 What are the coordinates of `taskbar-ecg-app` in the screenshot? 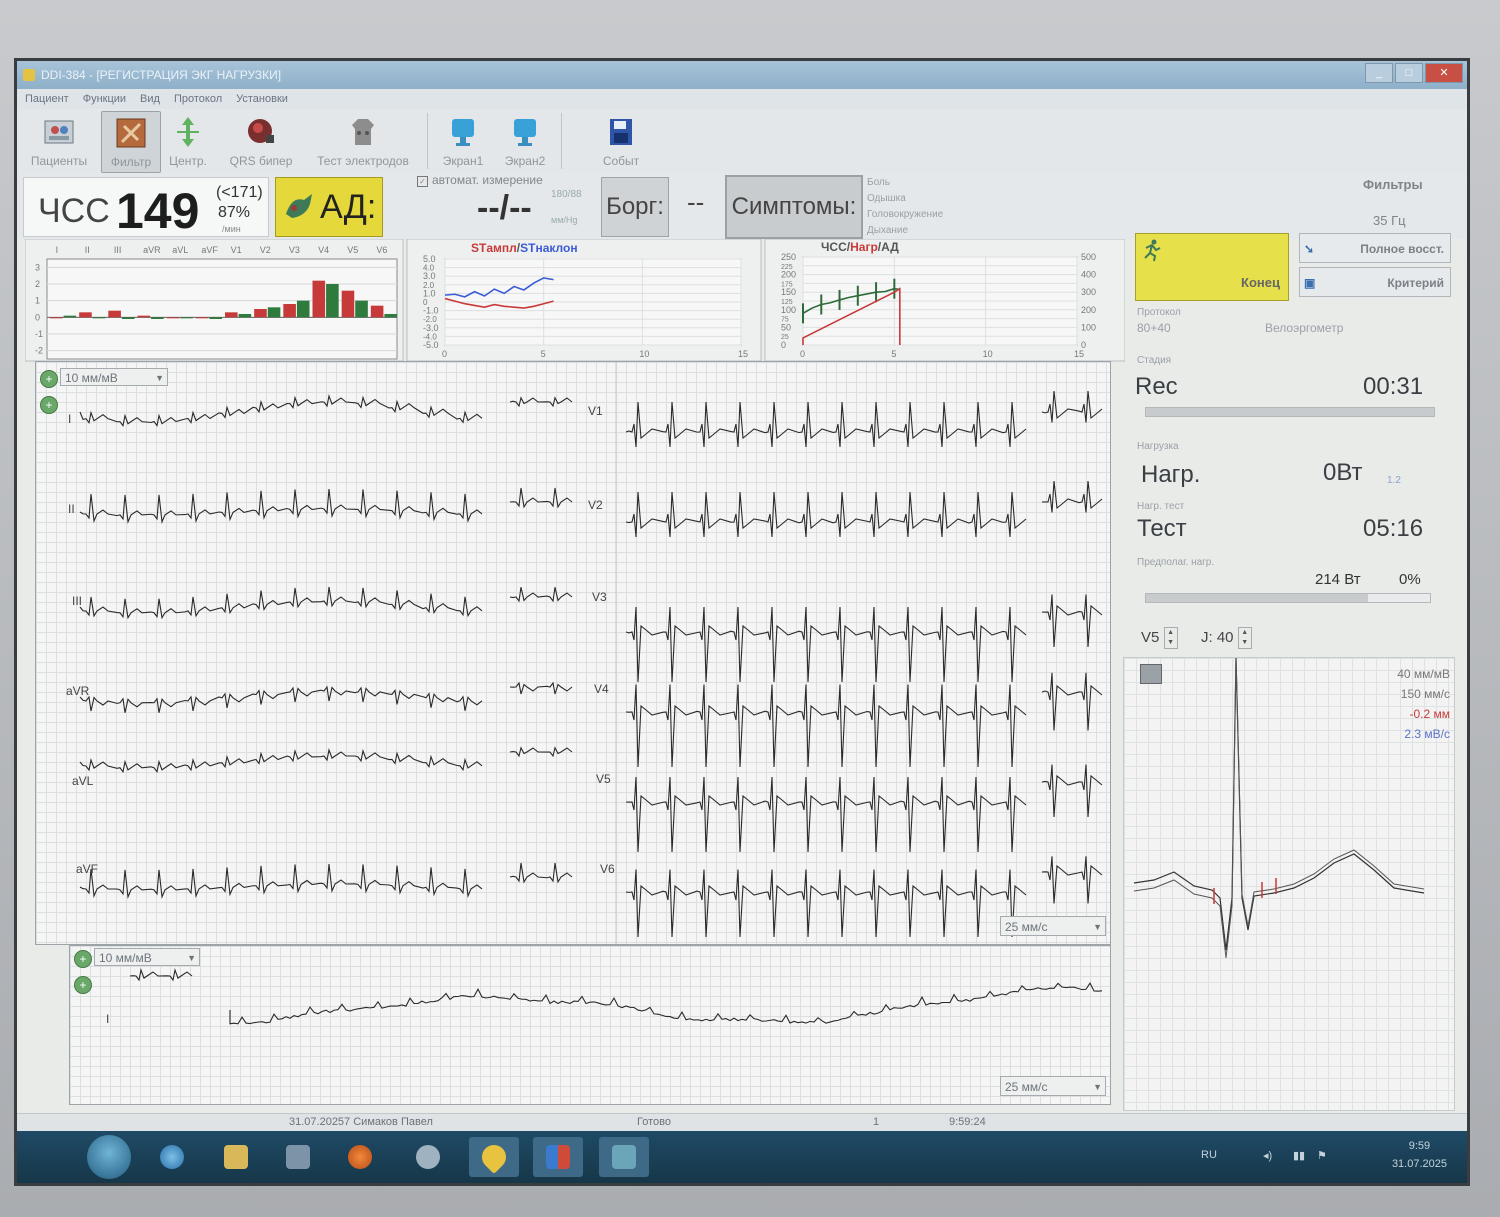 It's located at (494, 1157).